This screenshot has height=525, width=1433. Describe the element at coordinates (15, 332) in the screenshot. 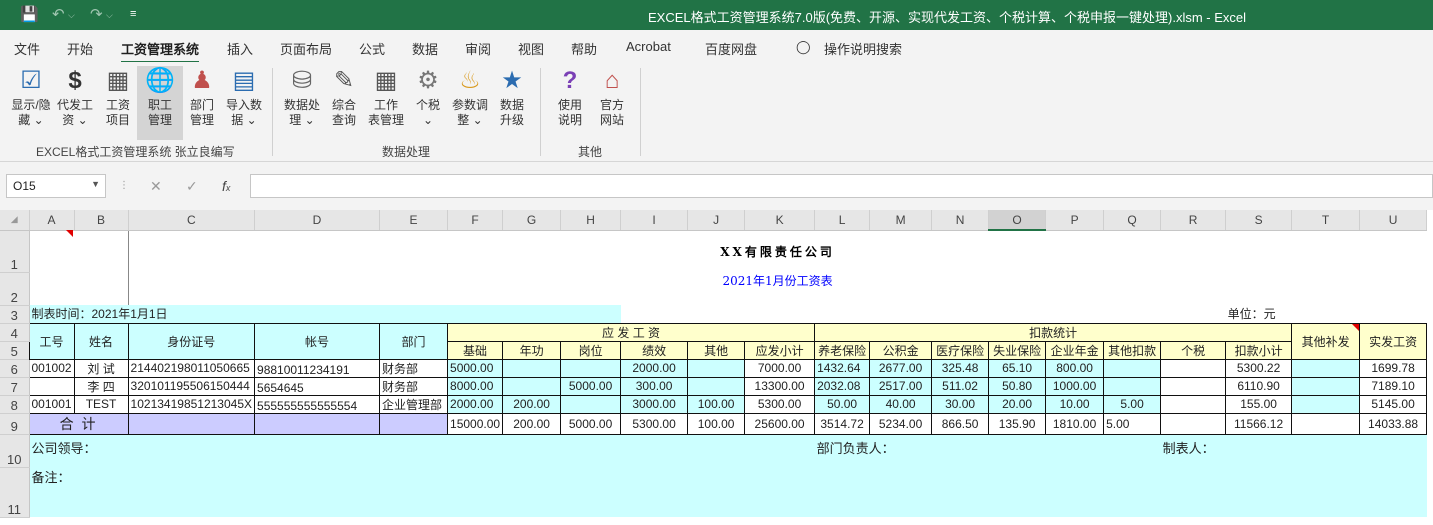

I see `row-header: 4` at that location.